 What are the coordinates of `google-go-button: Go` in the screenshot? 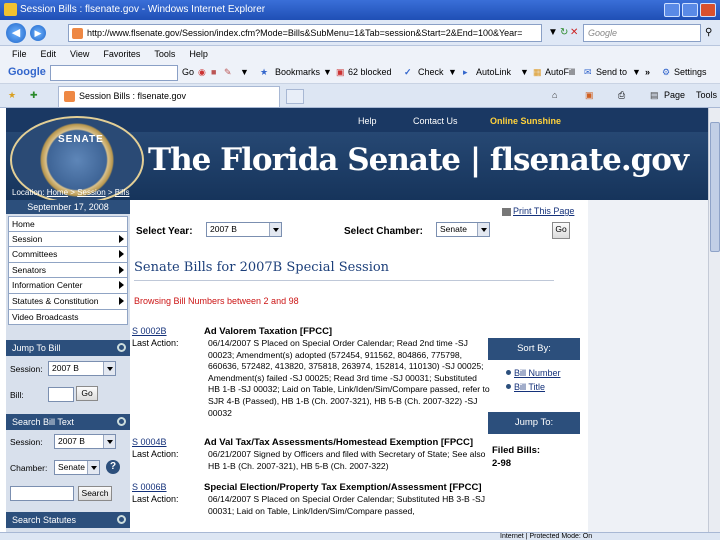 It's located at (188, 72).